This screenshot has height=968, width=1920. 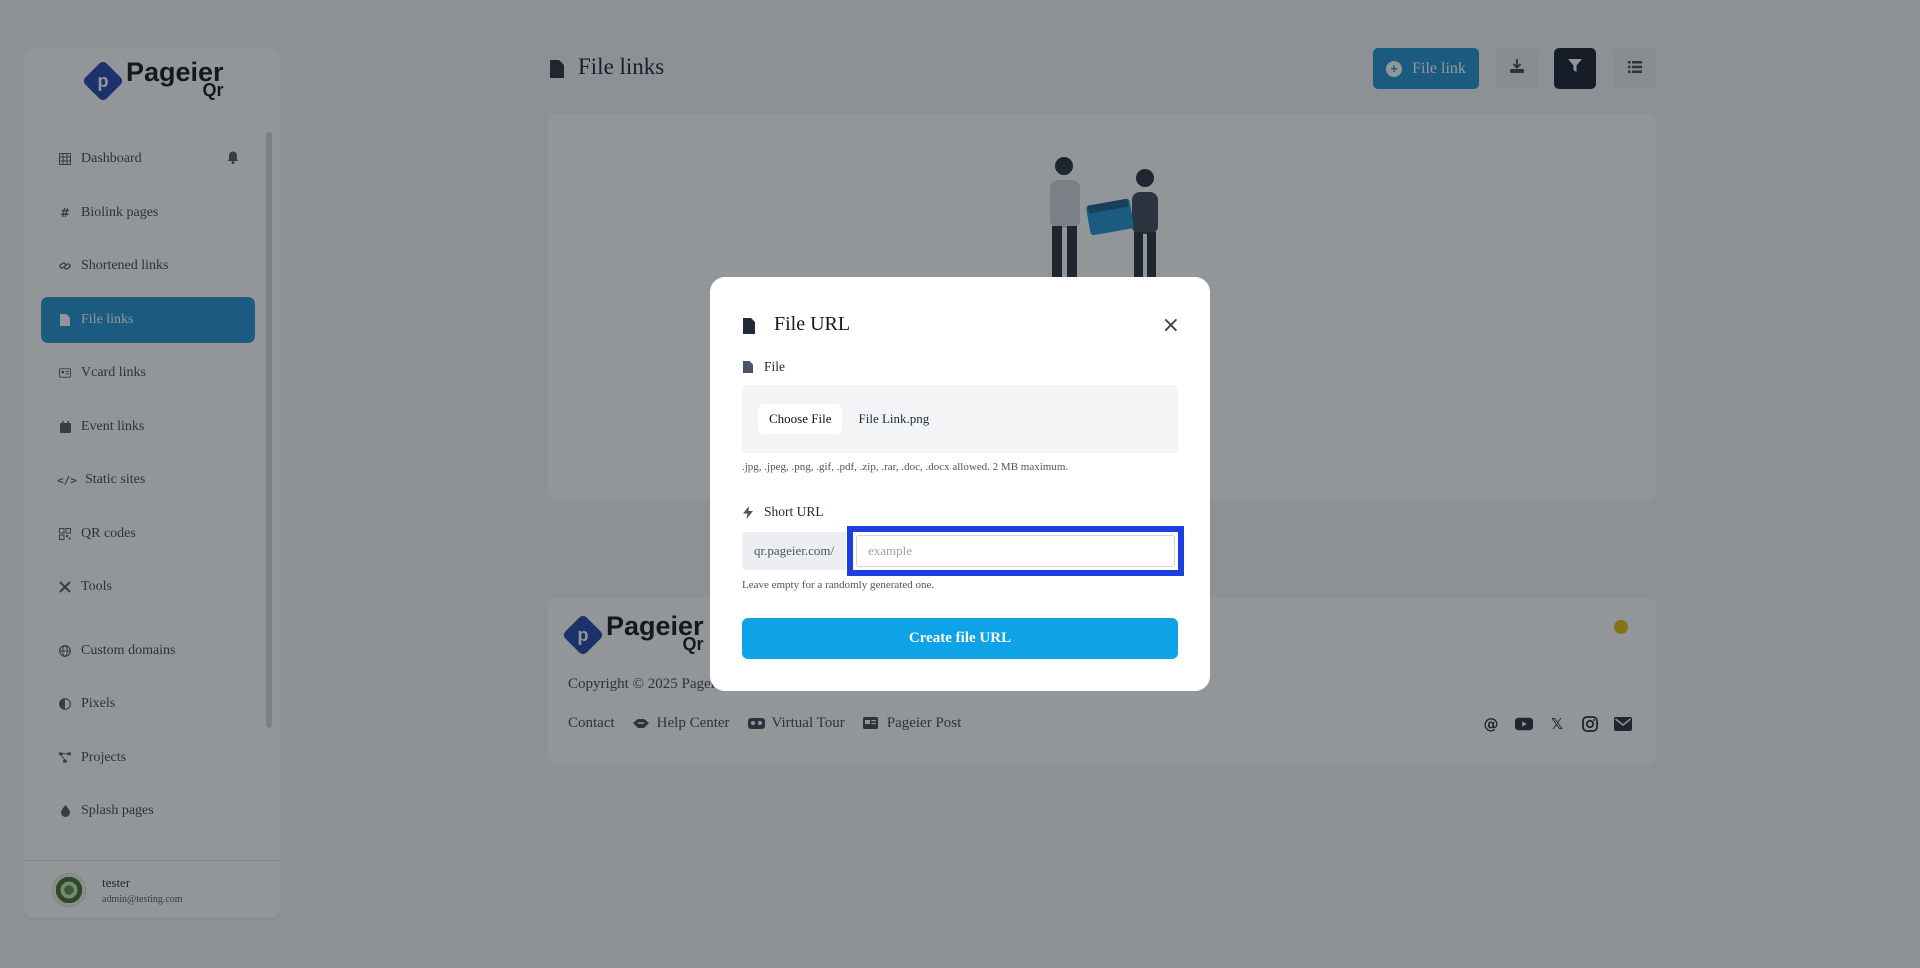 I want to click on bolt-icon, so click(x=748, y=512).